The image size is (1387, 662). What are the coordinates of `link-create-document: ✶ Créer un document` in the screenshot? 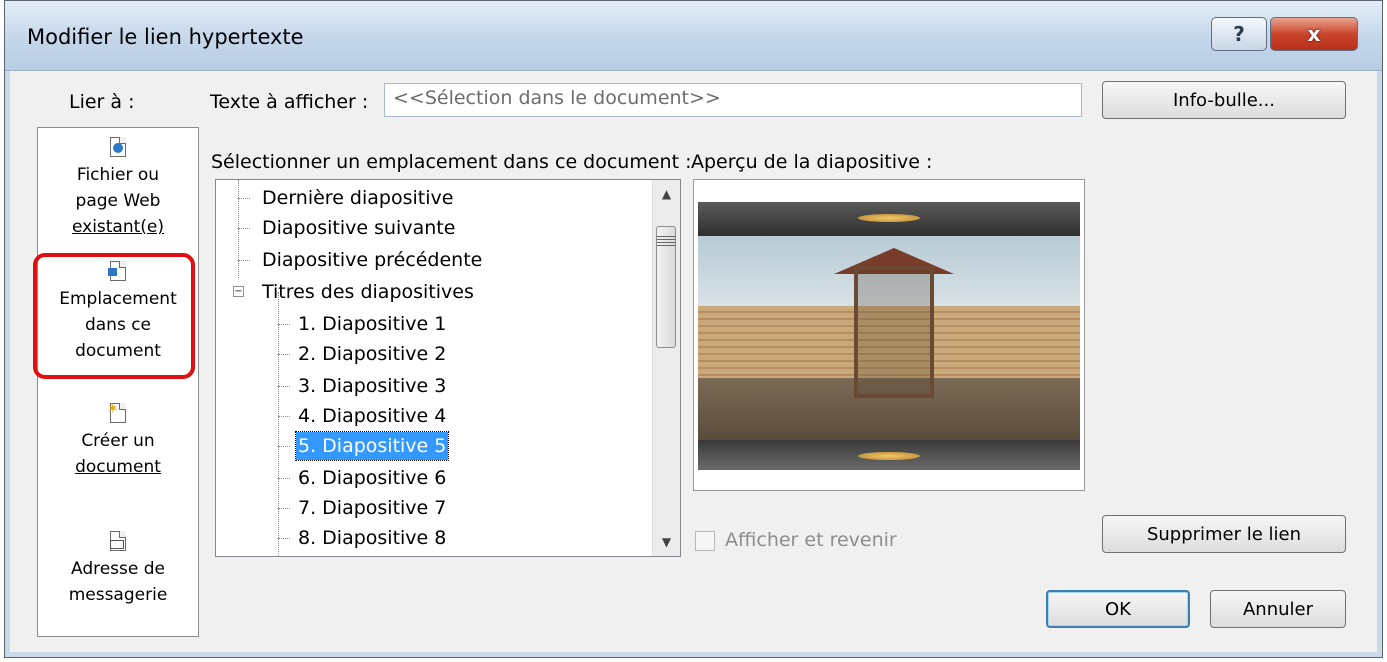 It's located at (118, 441).